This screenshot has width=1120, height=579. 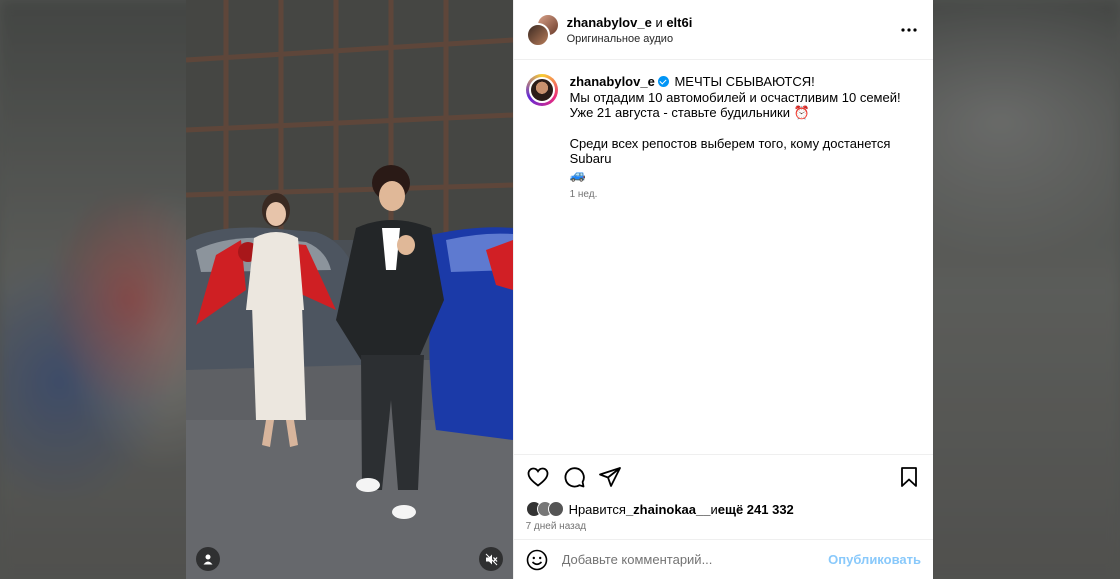 I want to click on author-avatar, so click(x=541, y=90).